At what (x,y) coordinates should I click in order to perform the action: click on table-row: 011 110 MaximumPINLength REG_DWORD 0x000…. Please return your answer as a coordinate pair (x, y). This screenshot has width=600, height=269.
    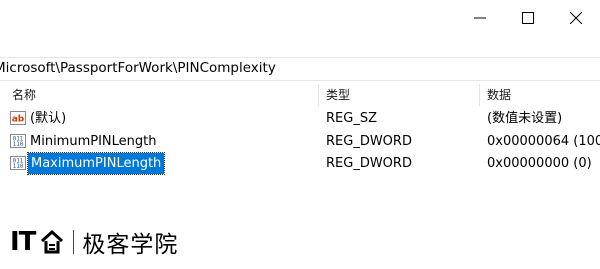
    Looking at the image, I should click on (300, 163).